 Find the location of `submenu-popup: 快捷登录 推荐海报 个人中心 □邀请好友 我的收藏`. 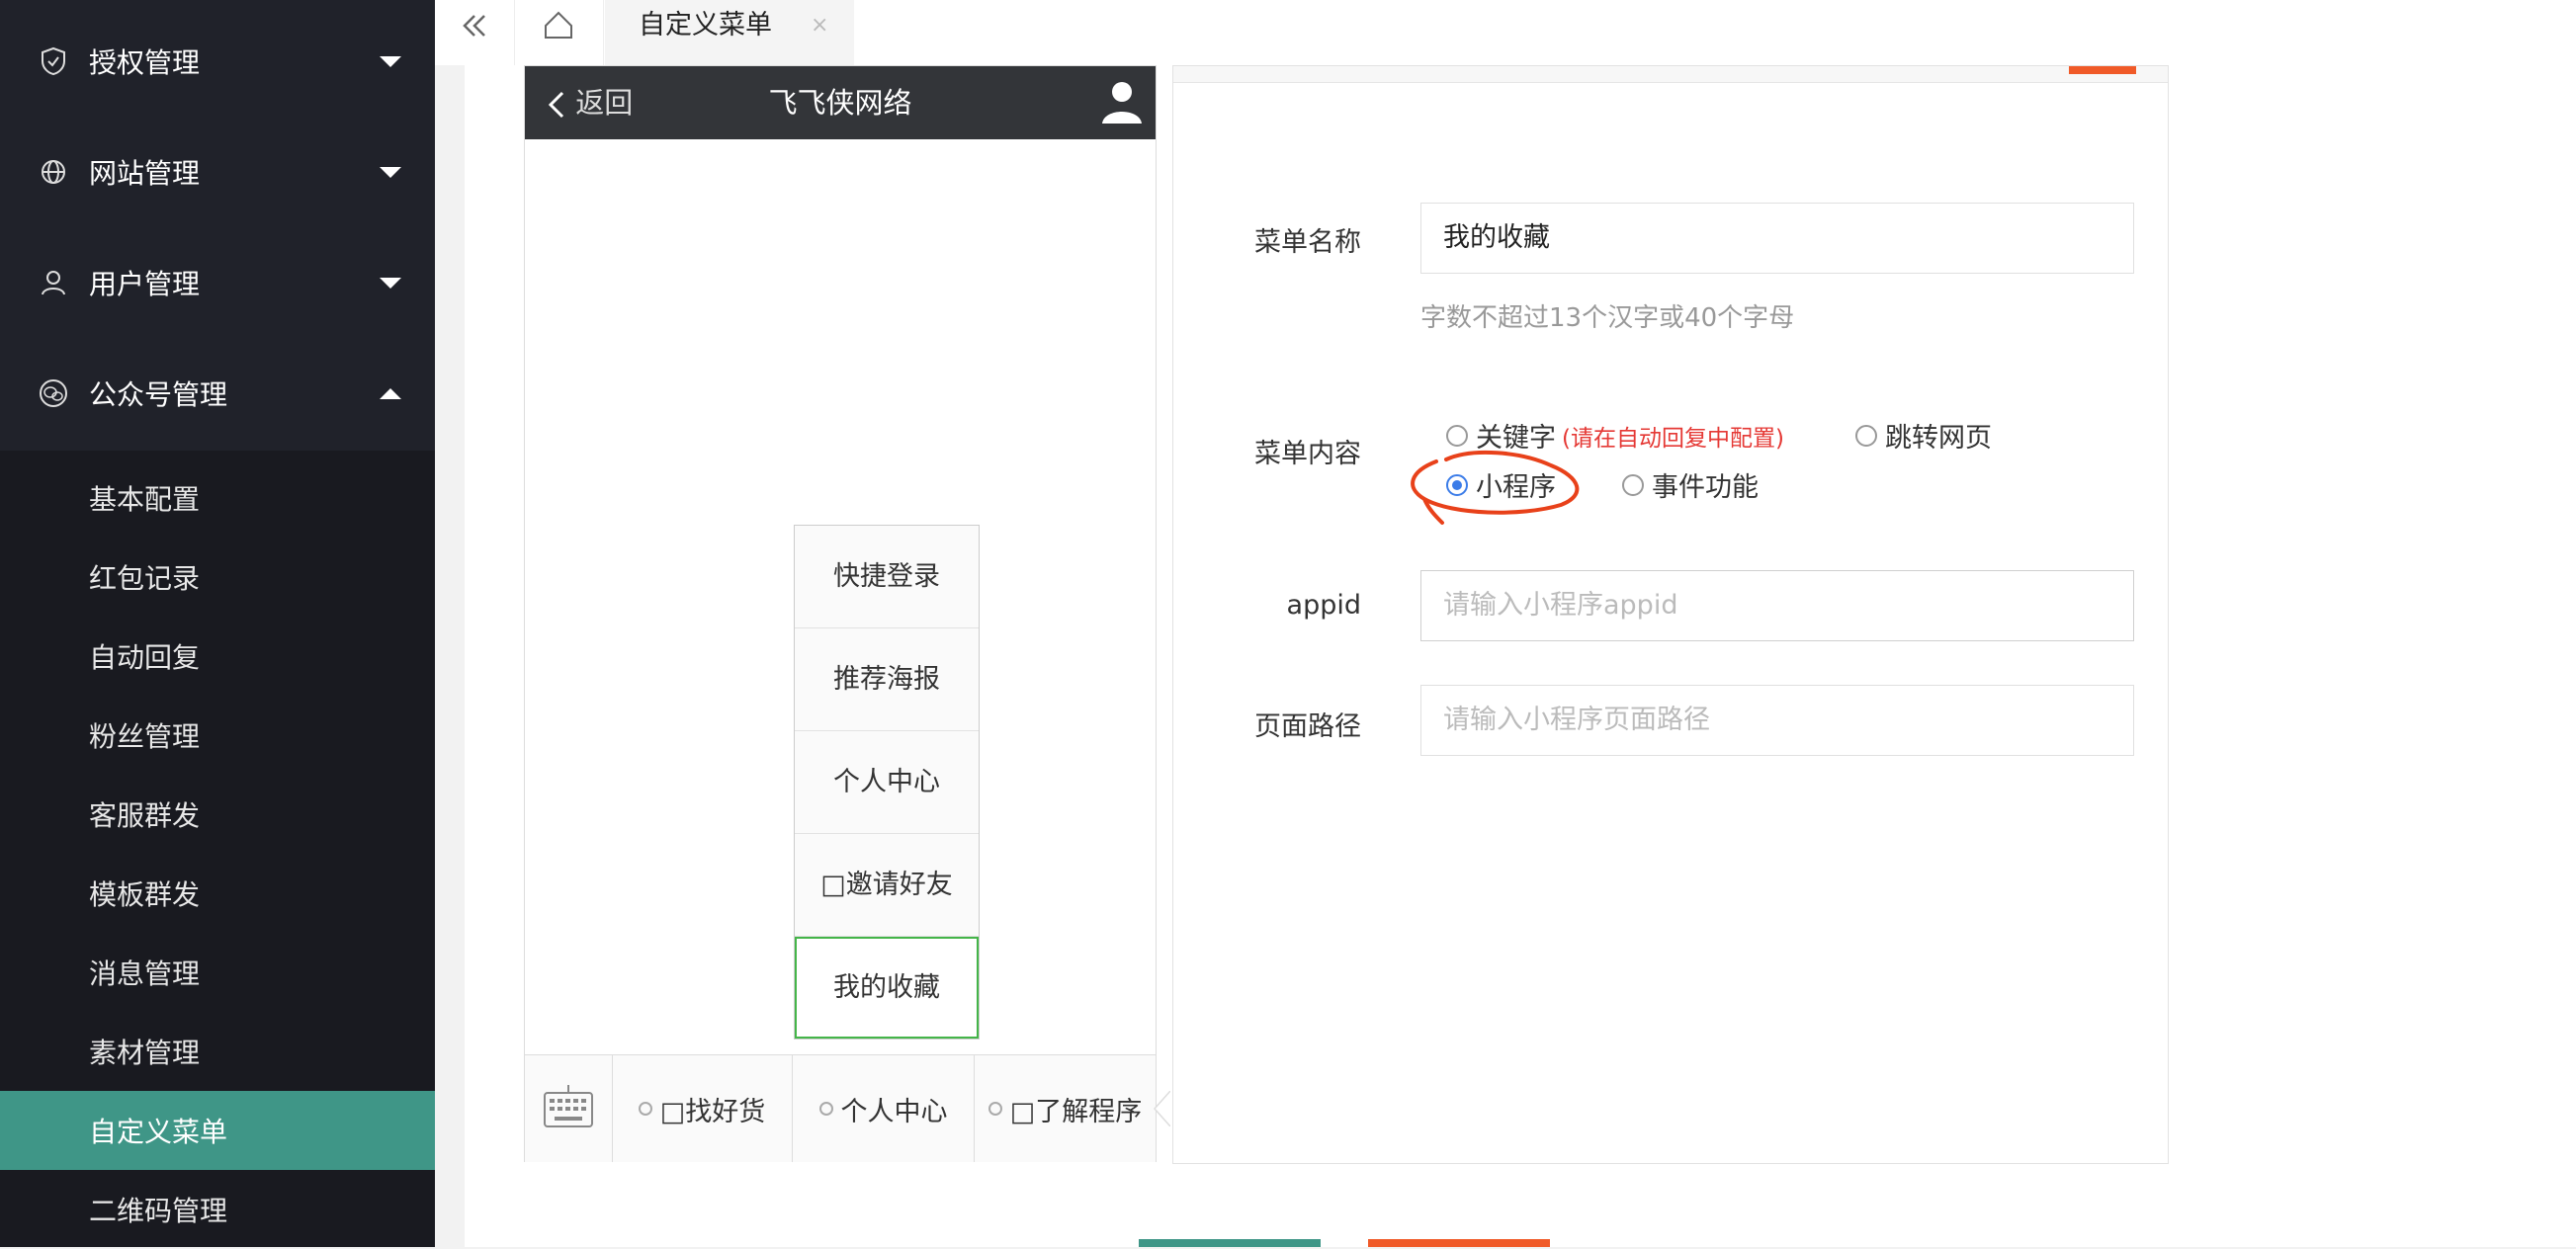

submenu-popup: 快捷登录 推荐海报 个人中心 □邀请好友 我的收藏 is located at coordinates (887, 782).